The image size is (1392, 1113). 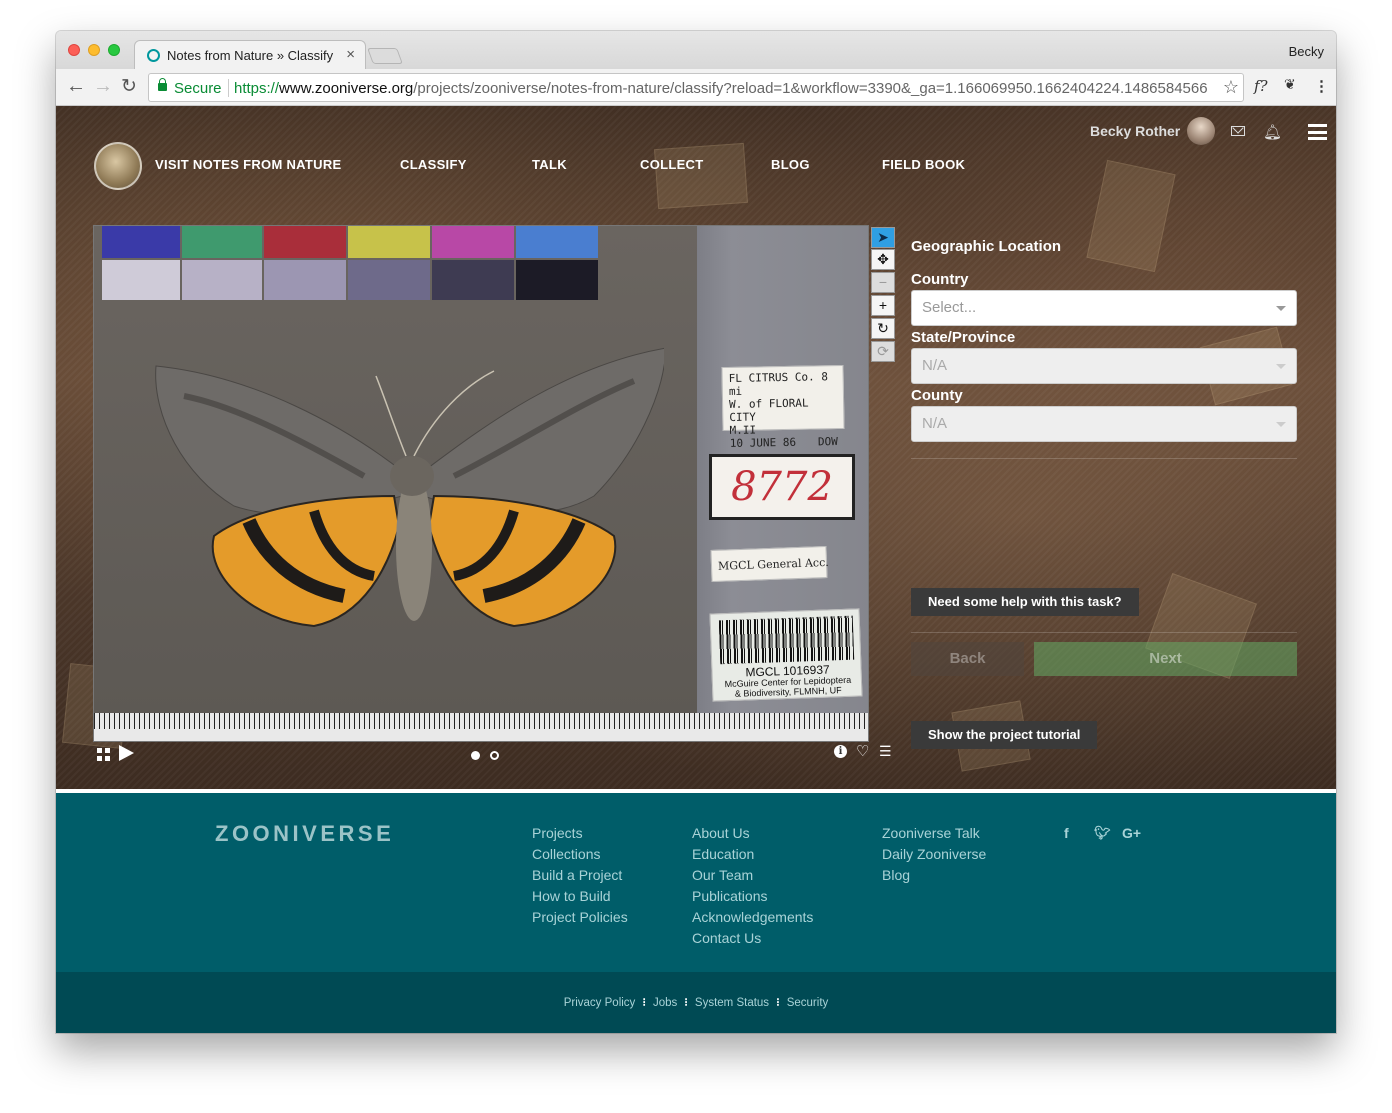 What do you see at coordinates (1321, 86) in the screenshot?
I see `chrome-menu-icon: ⋮` at bounding box center [1321, 86].